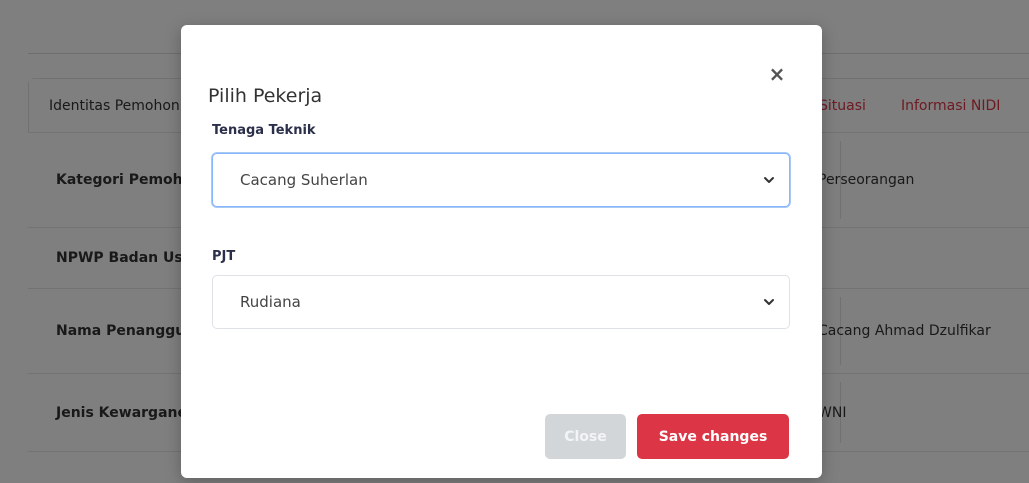 This screenshot has height=483, width=1029. Describe the element at coordinates (713, 436) in the screenshot. I see `save-changes-button: Save changes` at that location.